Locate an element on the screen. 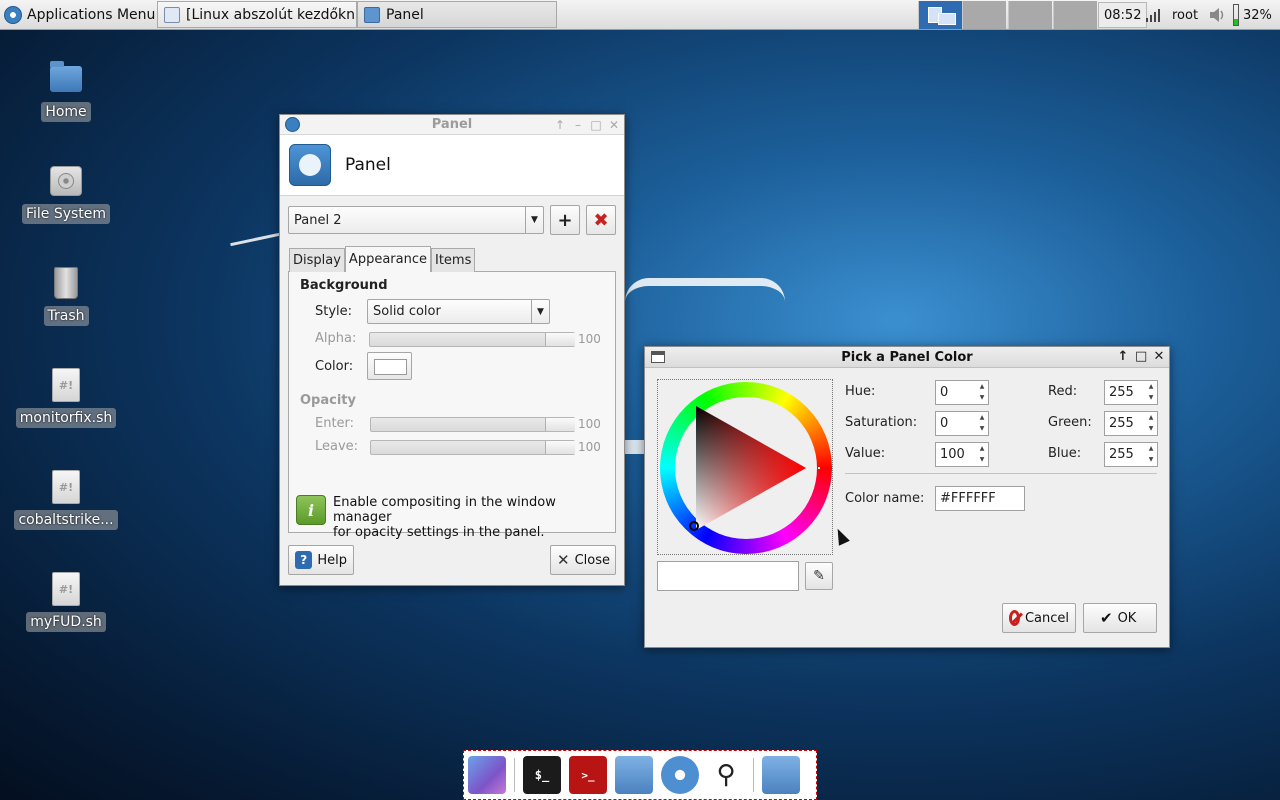 This screenshot has width=1280, height=800. dialog-header: Panel is located at coordinates (452, 165).